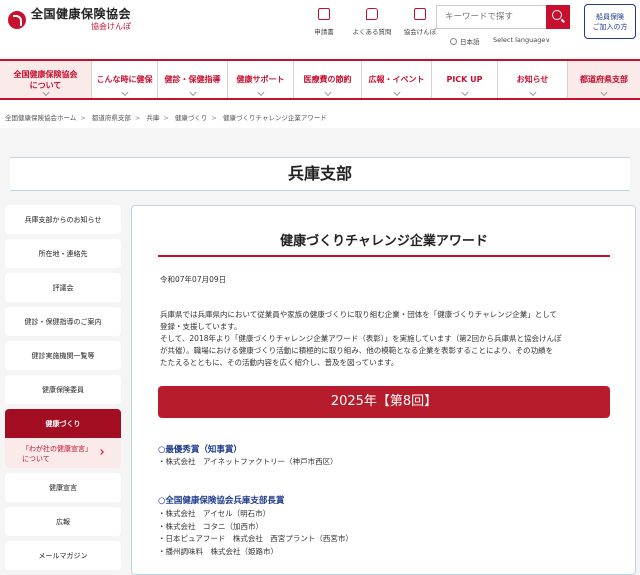 The width and height of the screenshot is (640, 575). Describe the element at coordinates (261, 79) in the screenshot. I see `nav-item-health-support: 健康サポート` at that location.